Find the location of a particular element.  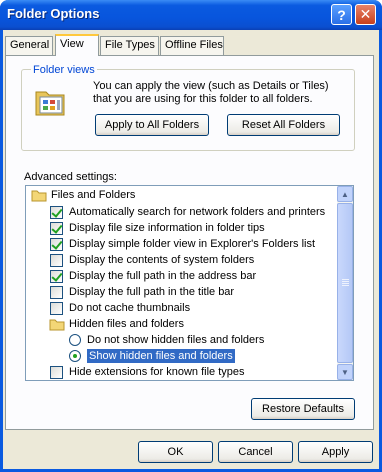

reset-all-folders-button: Reset All Folders is located at coordinates (283, 125).